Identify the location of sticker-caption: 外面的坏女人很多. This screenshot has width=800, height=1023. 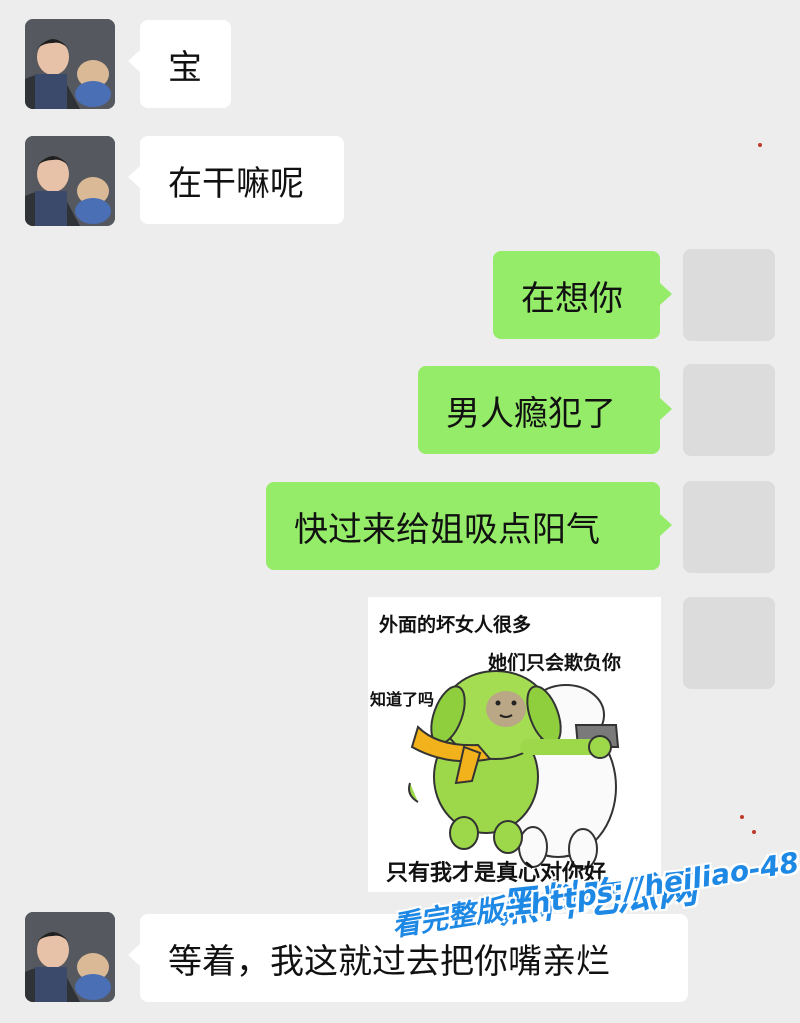
(455, 625).